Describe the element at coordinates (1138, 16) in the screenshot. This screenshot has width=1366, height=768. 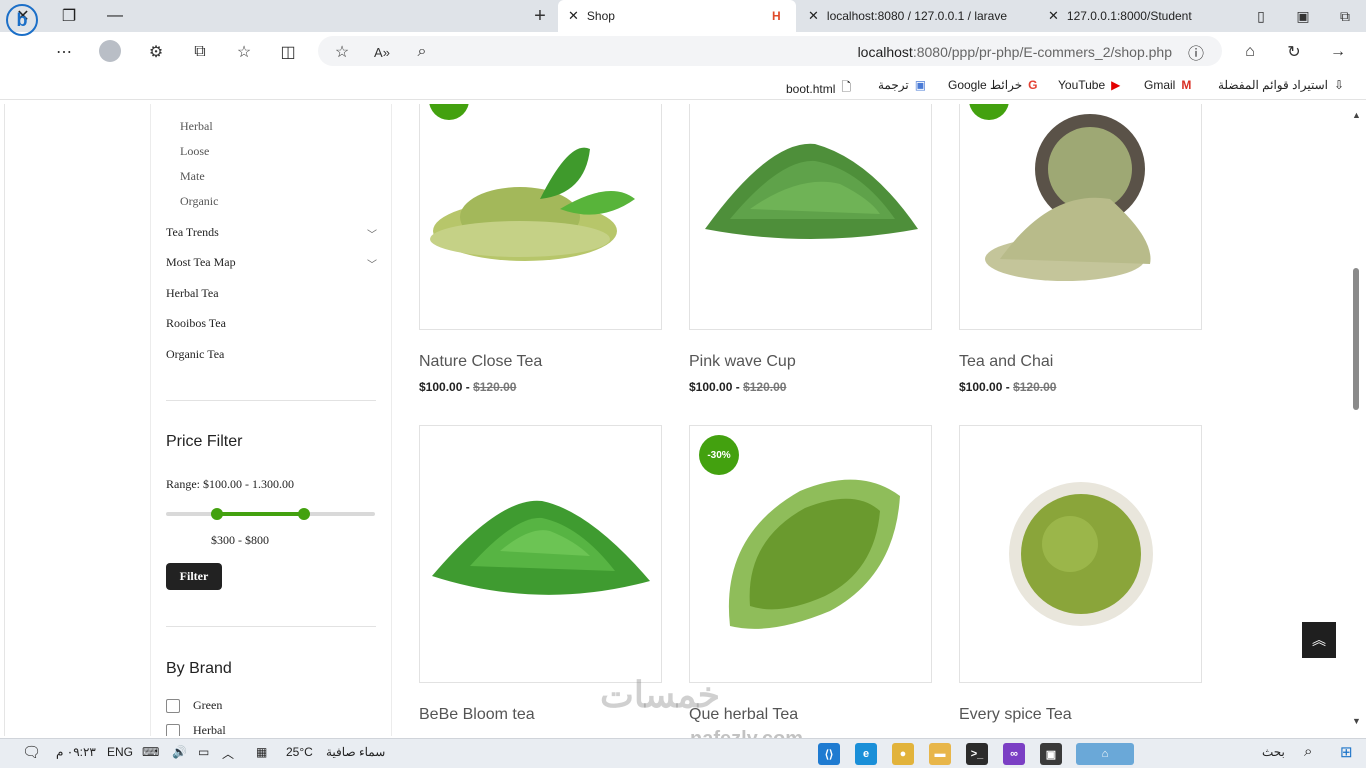
I see `tab-student: ✕ 127.0.0.1:8000/Student` at that location.